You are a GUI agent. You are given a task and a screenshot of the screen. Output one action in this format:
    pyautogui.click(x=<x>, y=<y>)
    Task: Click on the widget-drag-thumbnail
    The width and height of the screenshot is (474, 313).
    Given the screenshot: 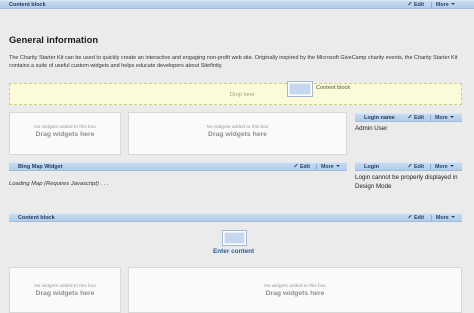 What is the action you would take?
    pyautogui.click(x=300, y=89)
    